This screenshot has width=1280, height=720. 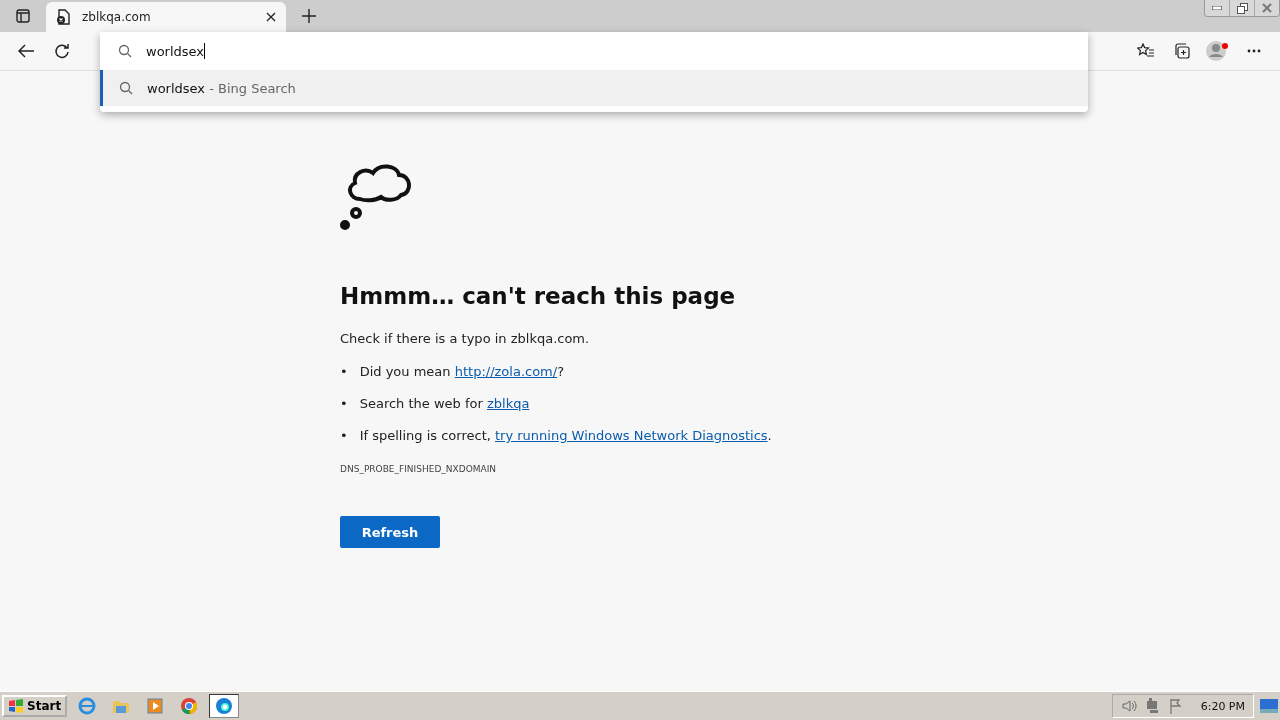 I want to click on search-suggestion: worldsex - Bing Search, so click(x=594, y=88).